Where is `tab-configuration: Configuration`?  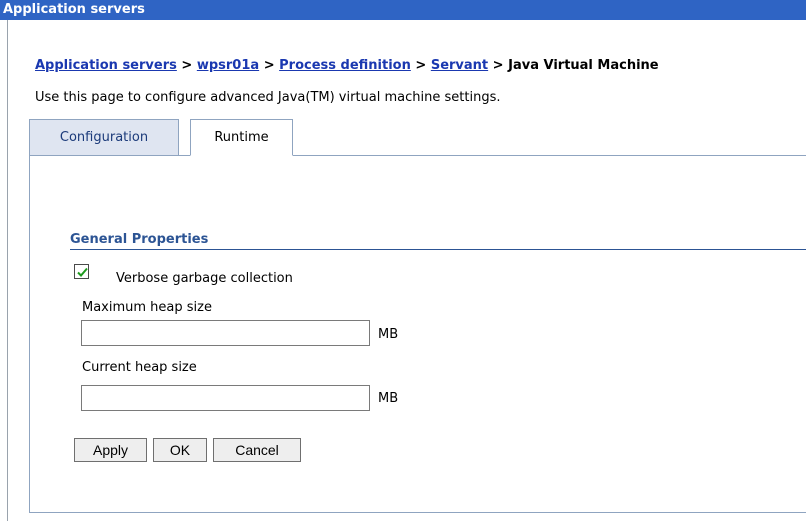 tab-configuration: Configuration is located at coordinates (104, 137).